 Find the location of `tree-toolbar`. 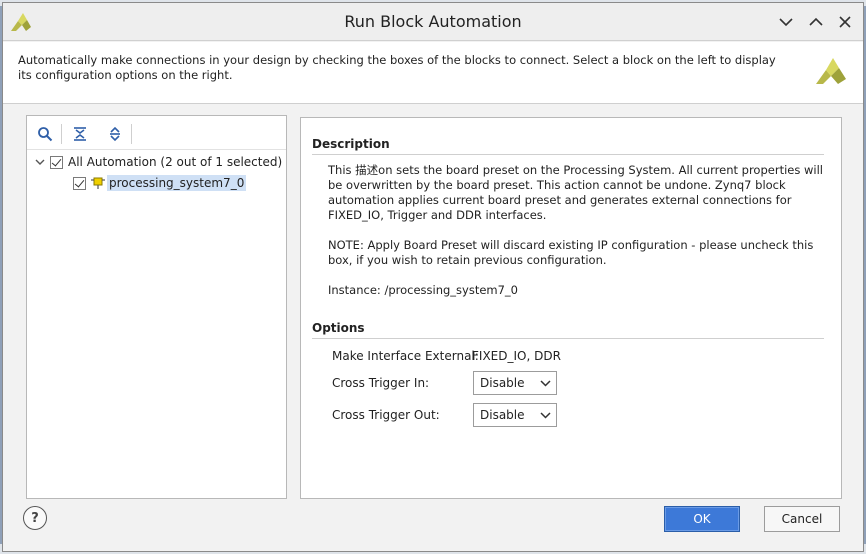

tree-toolbar is located at coordinates (156, 133).